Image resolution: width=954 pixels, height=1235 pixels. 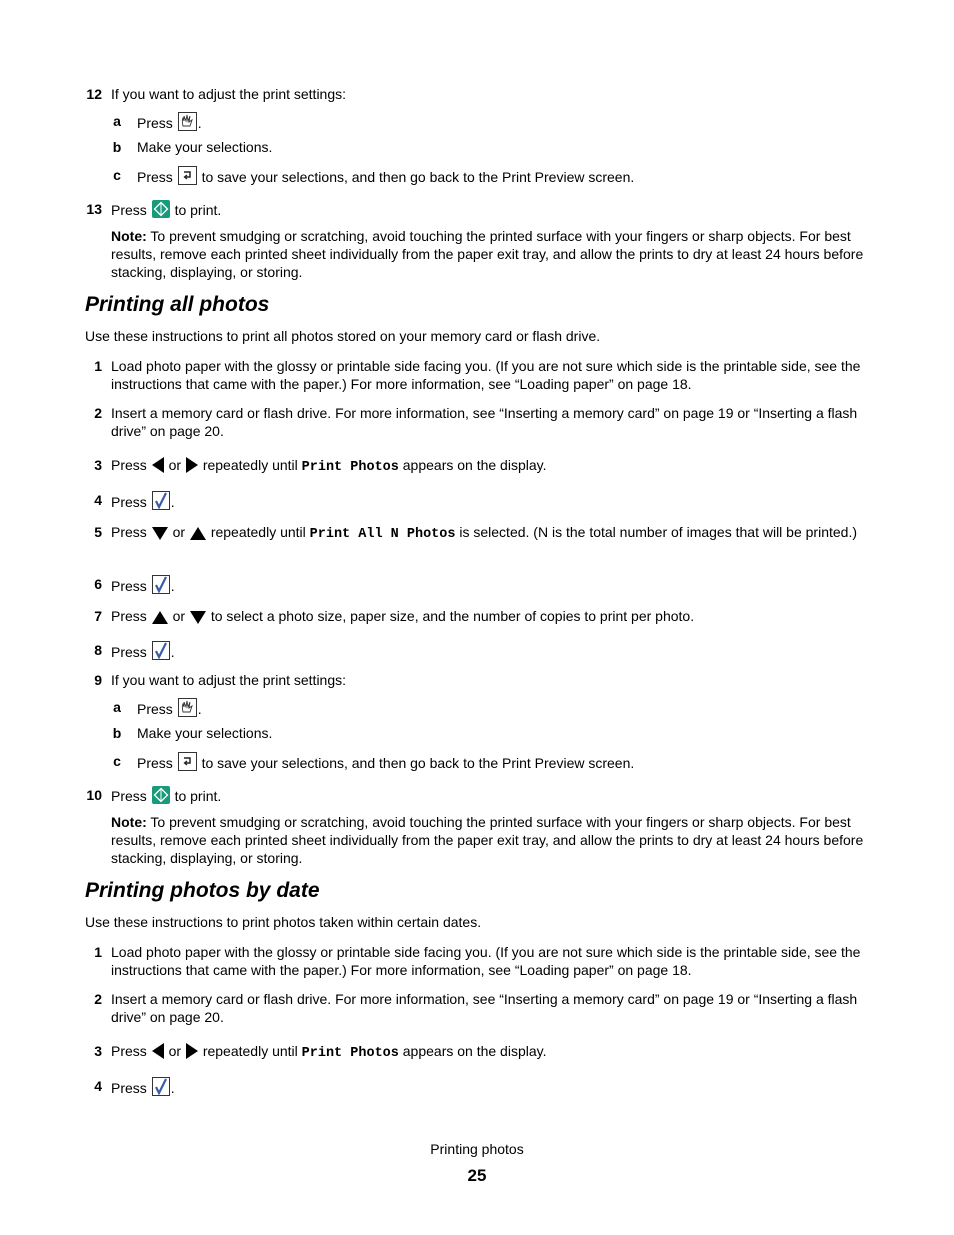 What do you see at coordinates (98, 650) in the screenshot?
I see `step-number: 8` at bounding box center [98, 650].